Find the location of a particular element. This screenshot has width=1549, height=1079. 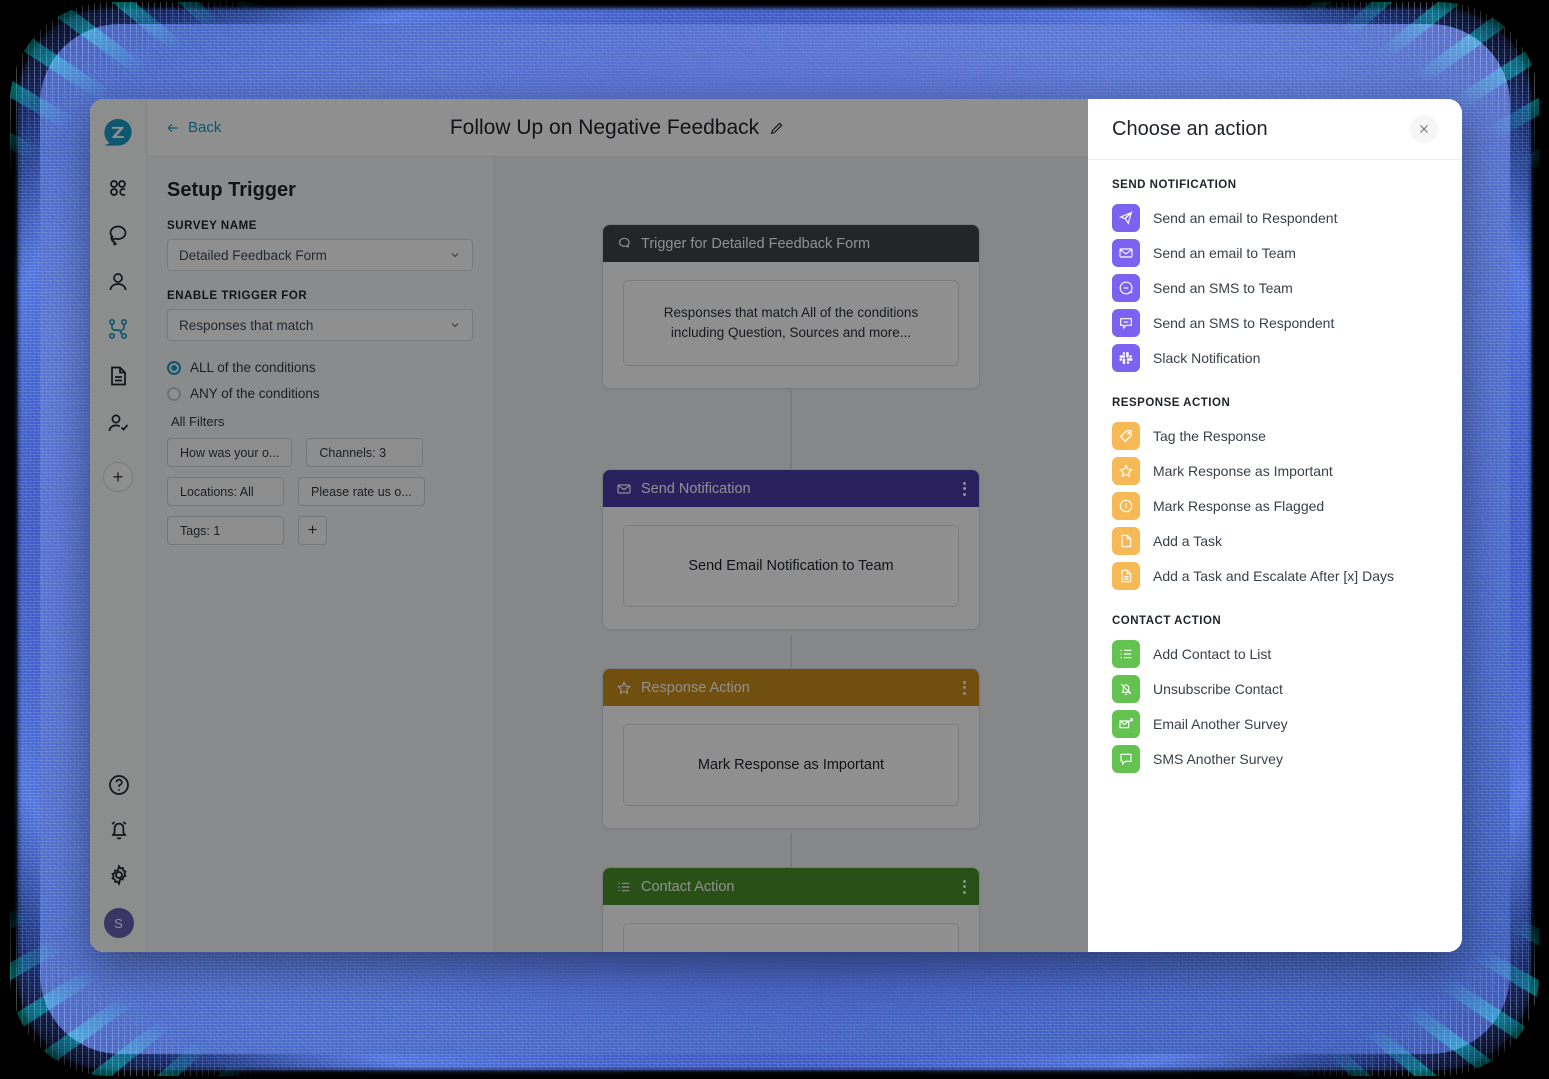

trigger-node-title: Trigger for Detailed Feedback Form is located at coordinates (756, 243).